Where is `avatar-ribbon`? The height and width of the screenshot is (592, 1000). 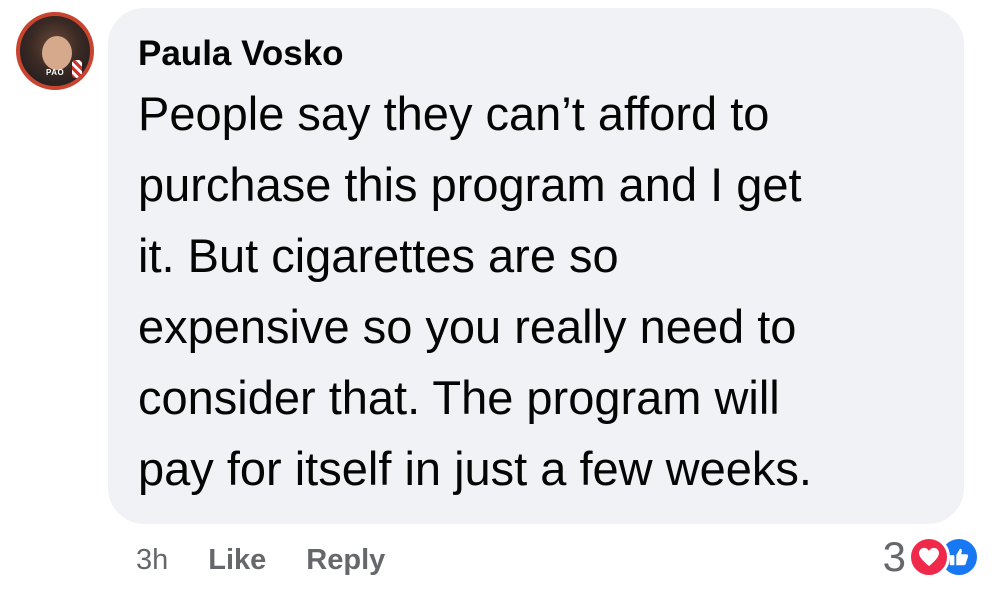
avatar-ribbon is located at coordinates (77, 69).